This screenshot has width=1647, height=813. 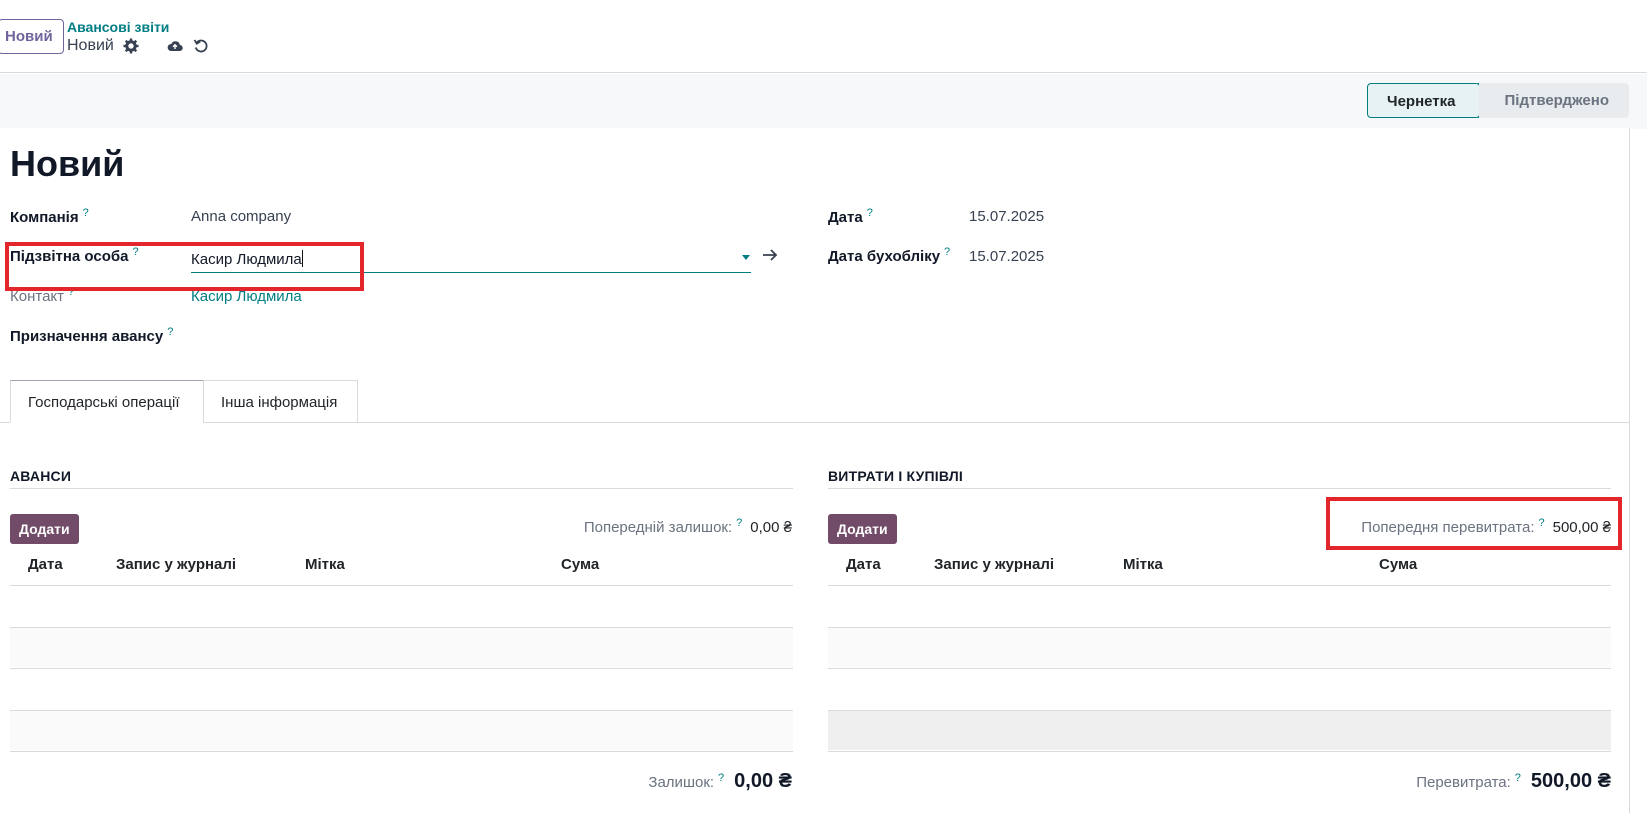 I want to click on status-area: Чернетка Підтверджено, so click(x=823, y=101).